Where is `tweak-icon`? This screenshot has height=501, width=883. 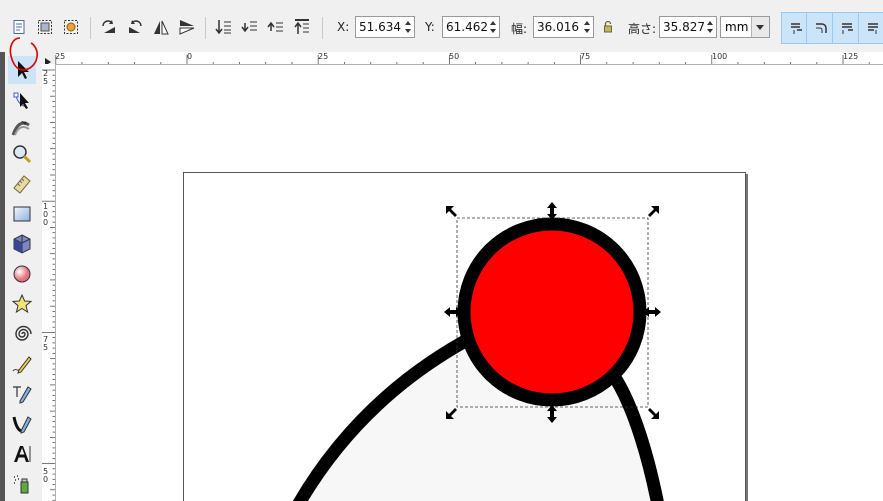 tweak-icon is located at coordinates (20, 128).